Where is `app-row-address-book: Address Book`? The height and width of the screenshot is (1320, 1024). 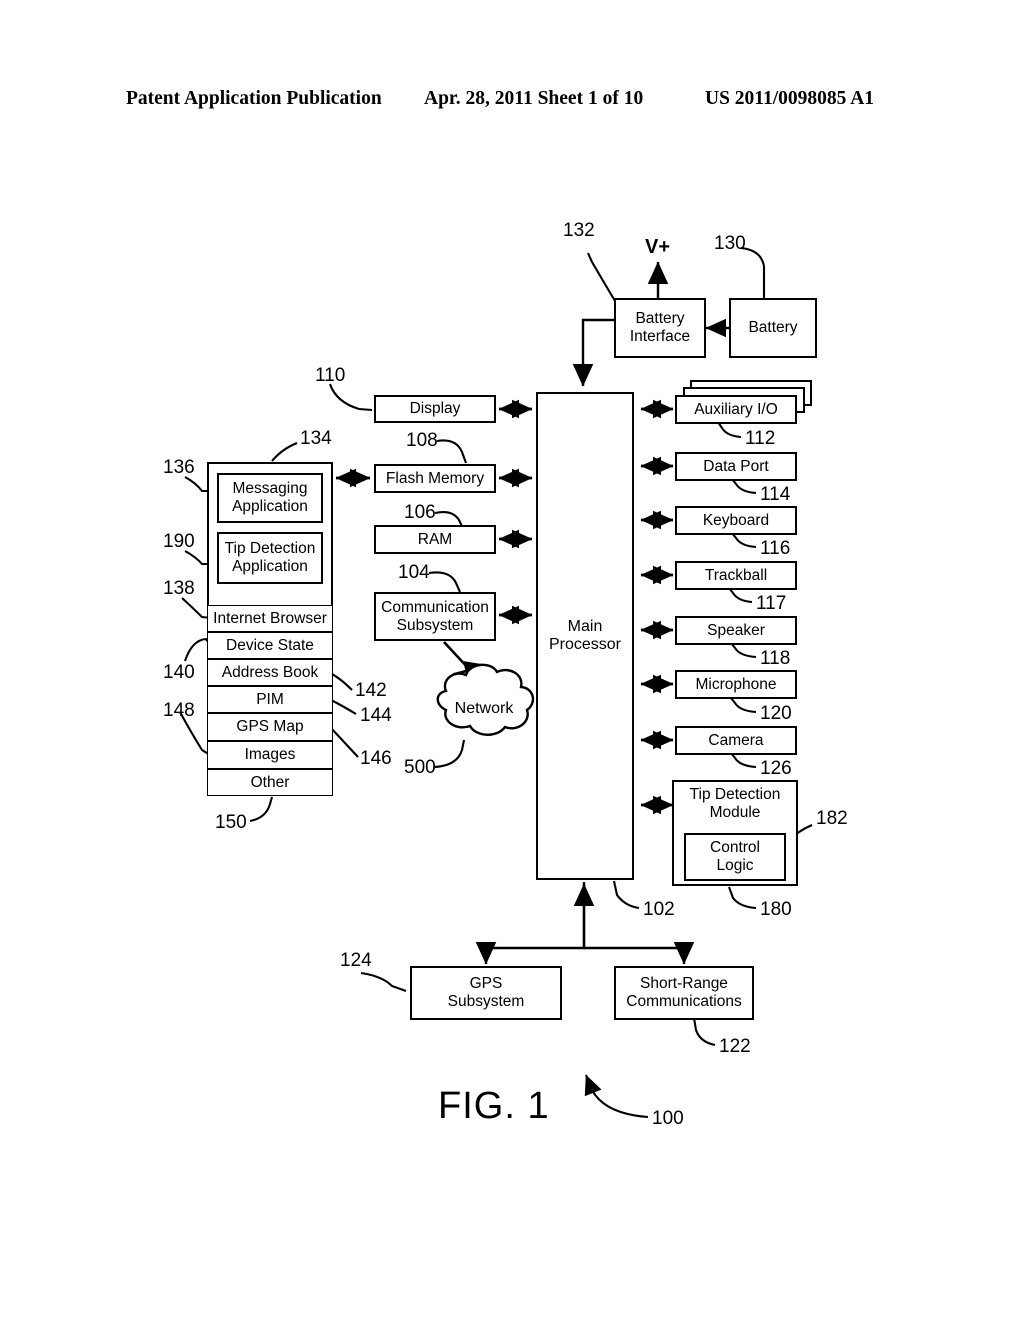
app-row-address-book: Address Book is located at coordinates (270, 672).